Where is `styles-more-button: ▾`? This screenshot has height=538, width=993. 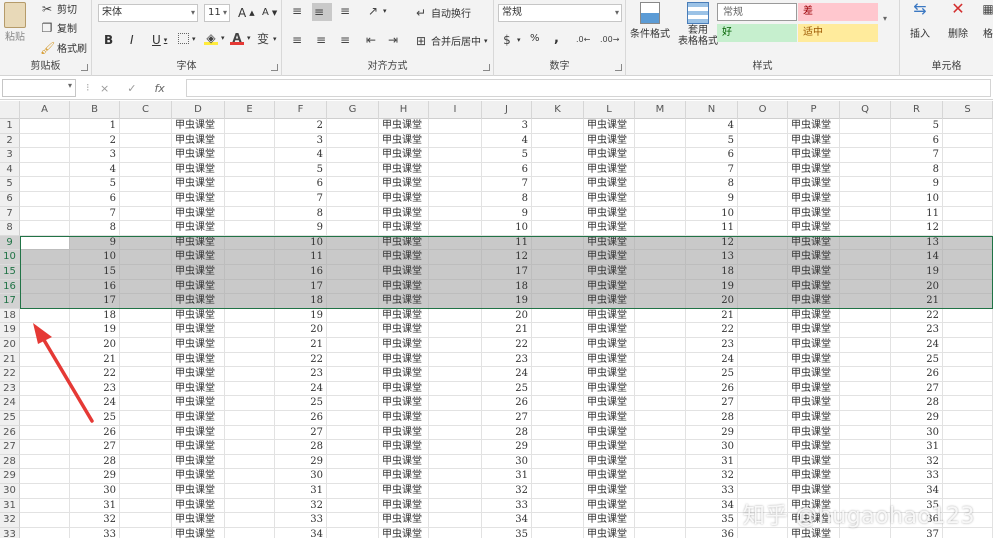 styles-more-button: ▾ is located at coordinates (885, 18).